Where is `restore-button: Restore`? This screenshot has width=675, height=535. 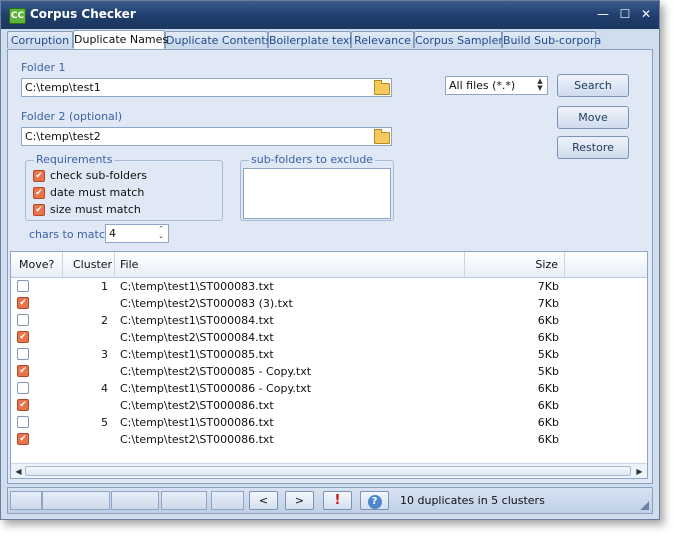 restore-button: Restore is located at coordinates (593, 147).